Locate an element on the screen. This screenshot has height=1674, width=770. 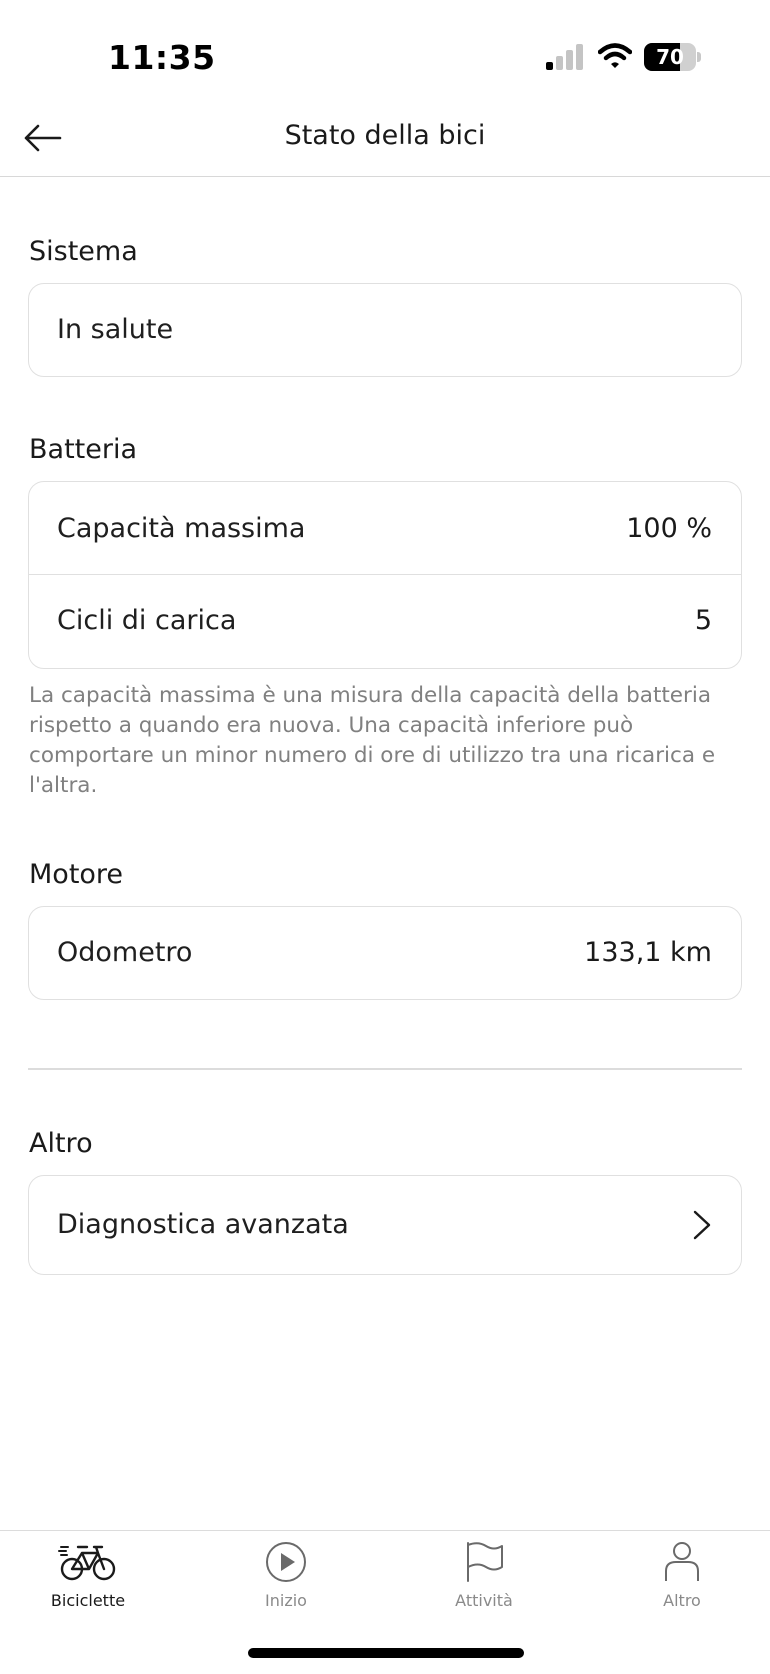
odometer-row: Odometro 133,1 km is located at coordinates (385, 952).